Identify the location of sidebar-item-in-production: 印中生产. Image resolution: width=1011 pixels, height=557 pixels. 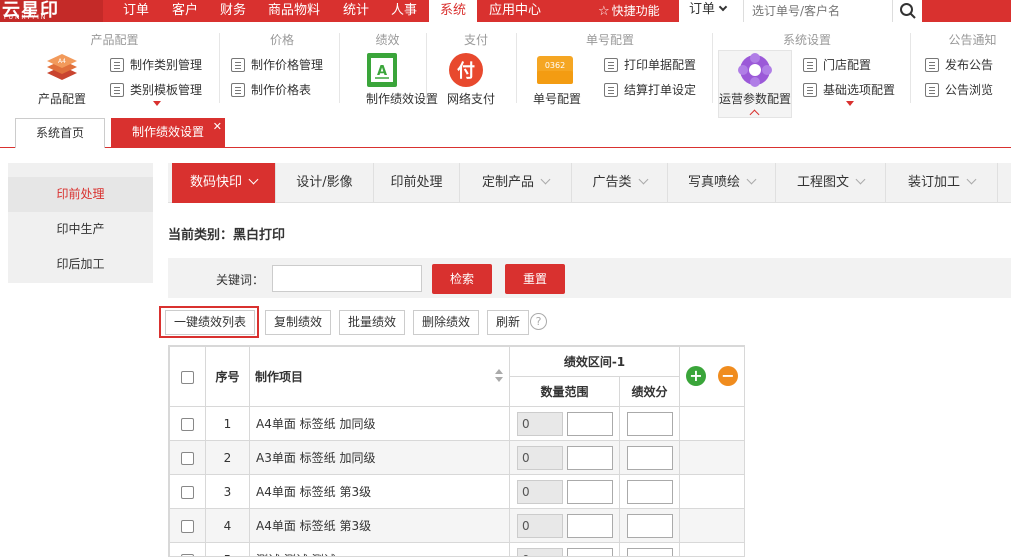
(80, 229).